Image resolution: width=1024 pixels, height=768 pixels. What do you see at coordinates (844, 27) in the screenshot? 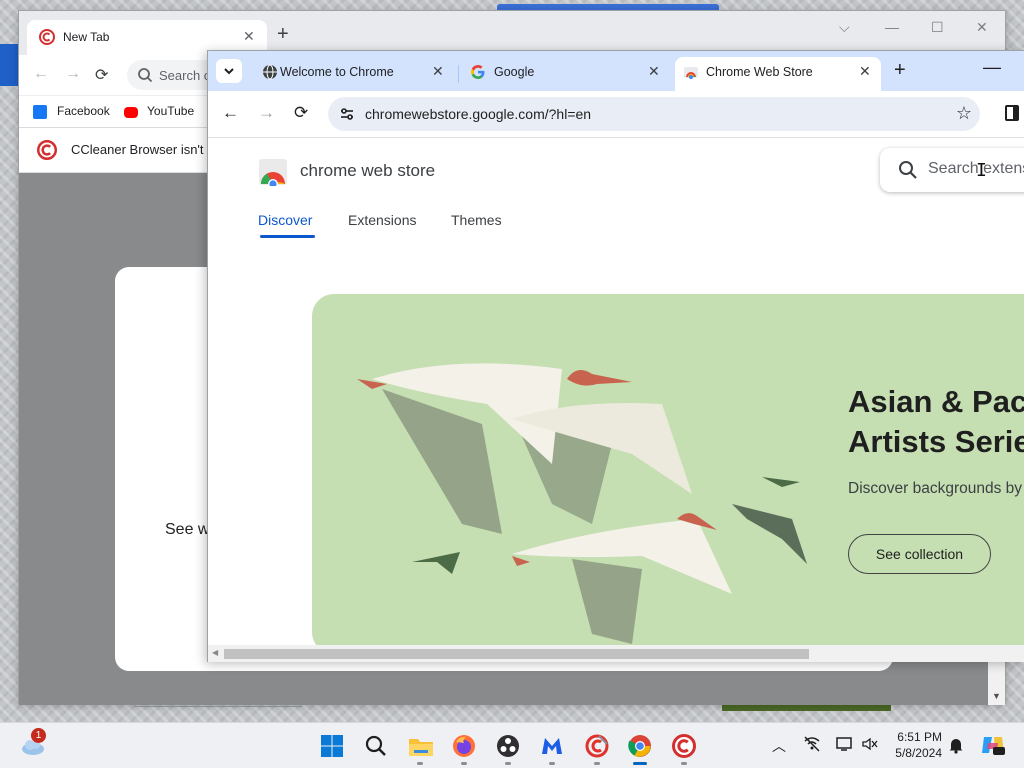
I see `chevron-down-icon: ⌵` at bounding box center [844, 27].